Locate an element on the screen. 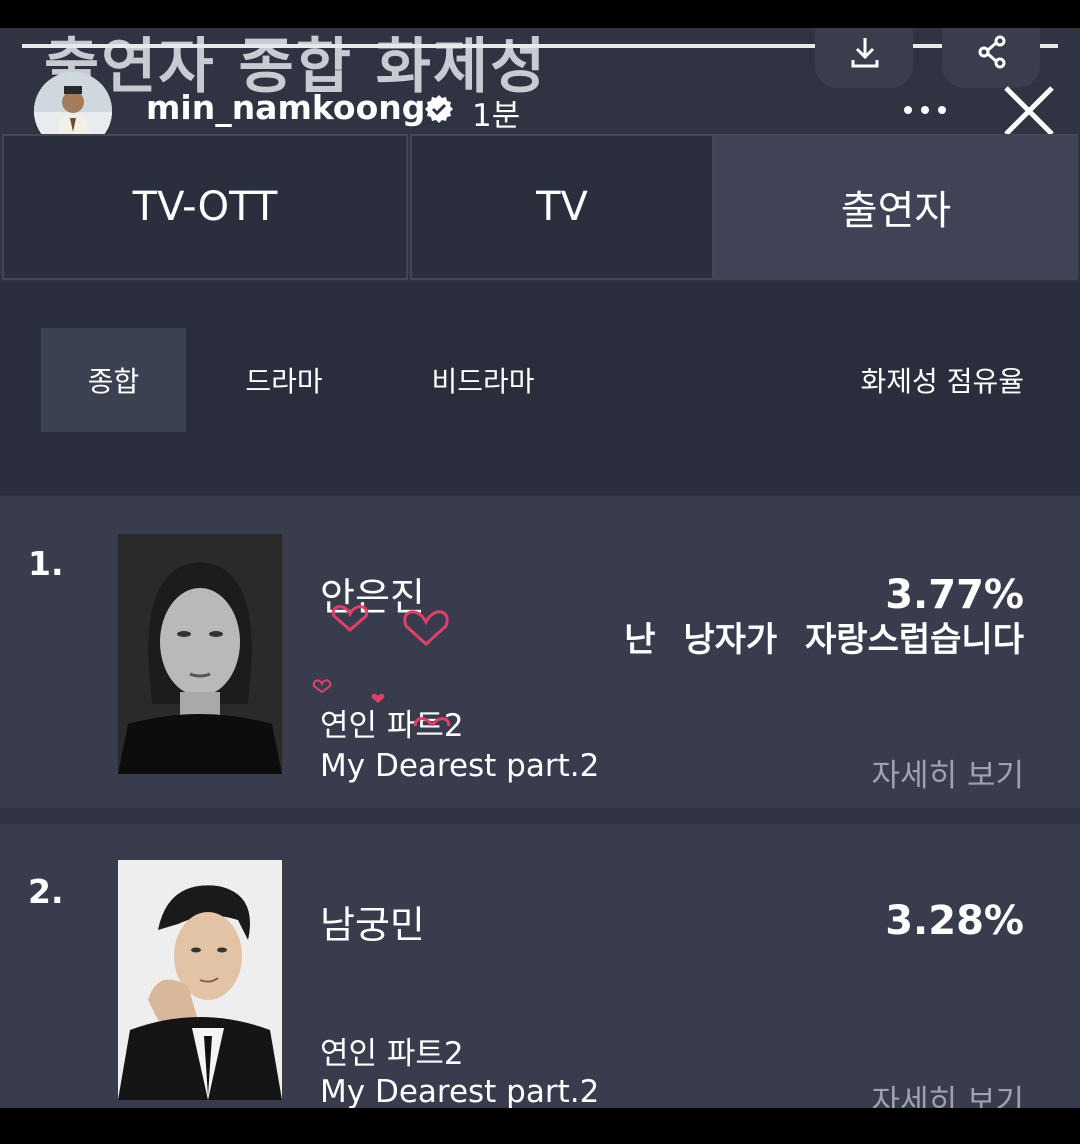 The height and width of the screenshot is (1144, 1080). cast-name: 남궁민 is located at coordinates (372, 925).